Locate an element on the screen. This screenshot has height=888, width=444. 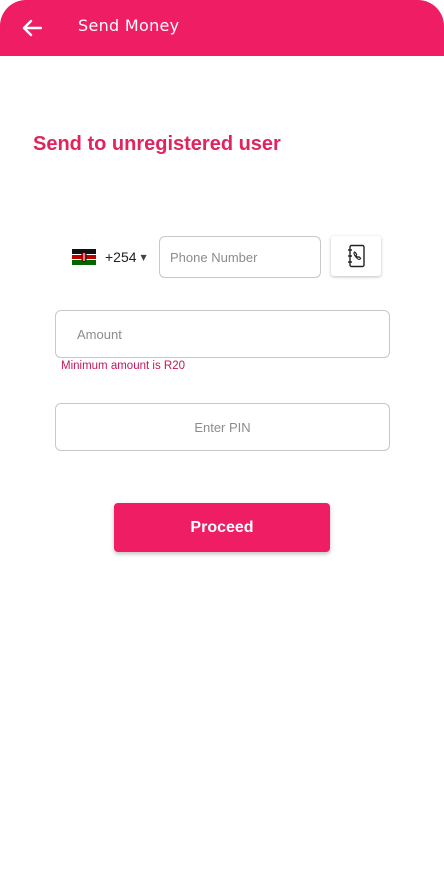
arrow-left-icon is located at coordinates (32, 28).